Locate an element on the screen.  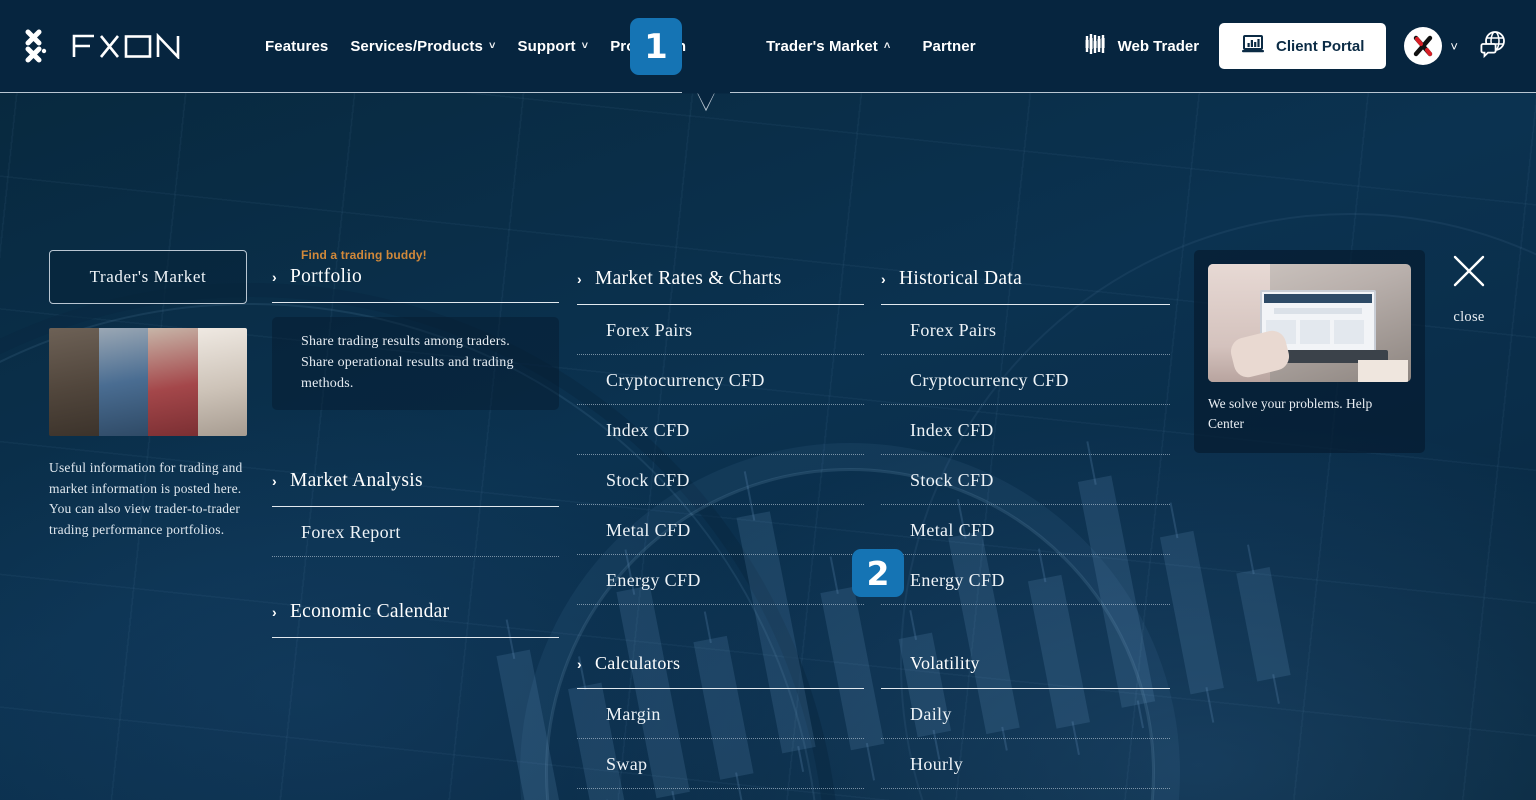
account-menu: ˅ is located at coordinates (1431, 46).